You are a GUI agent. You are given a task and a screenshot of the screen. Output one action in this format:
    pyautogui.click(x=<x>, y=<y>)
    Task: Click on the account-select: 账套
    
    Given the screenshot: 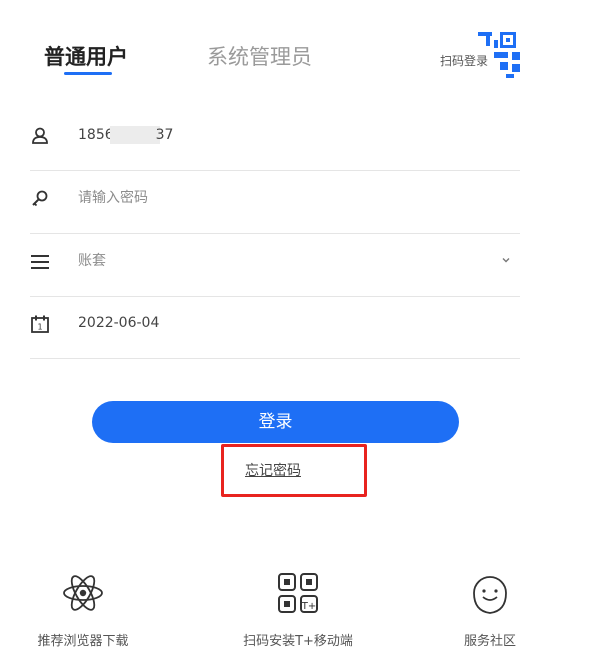 What is the action you would take?
    pyautogui.click(x=275, y=265)
    